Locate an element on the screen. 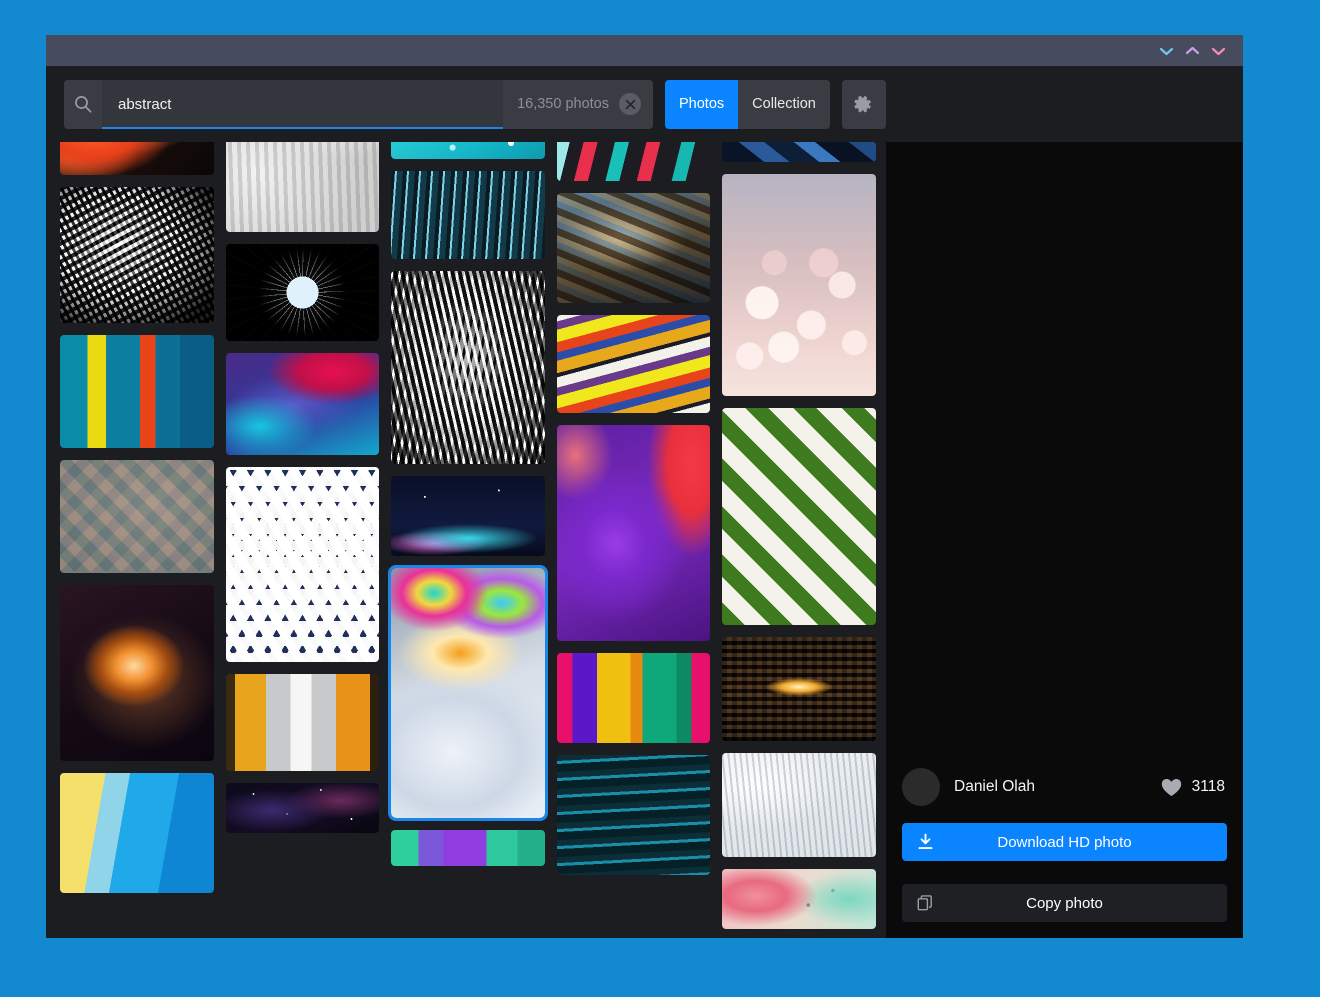 The image size is (1320, 997). photo-card-dark-radial-tunnel is located at coordinates (302, 292).